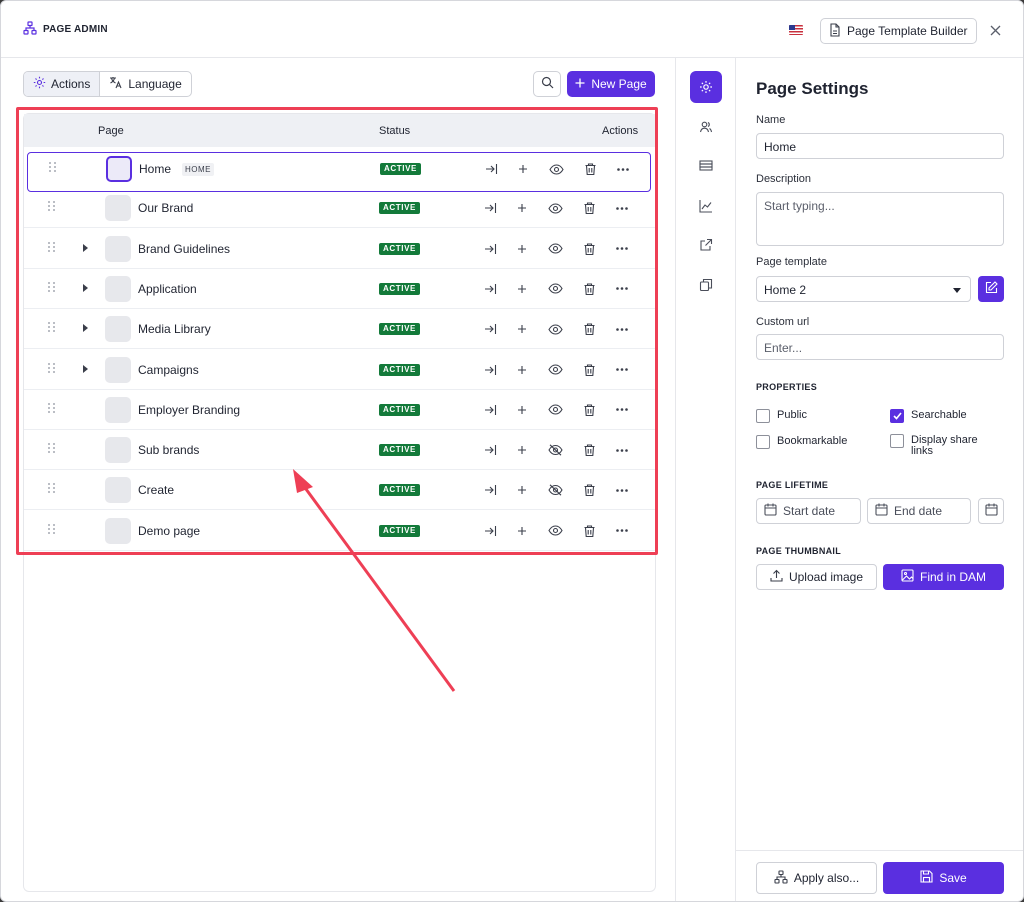 This screenshot has width=1024, height=902. Describe the element at coordinates (339, 249) in the screenshot. I see `table-row: Brand Guidelines ACTIVE` at that location.